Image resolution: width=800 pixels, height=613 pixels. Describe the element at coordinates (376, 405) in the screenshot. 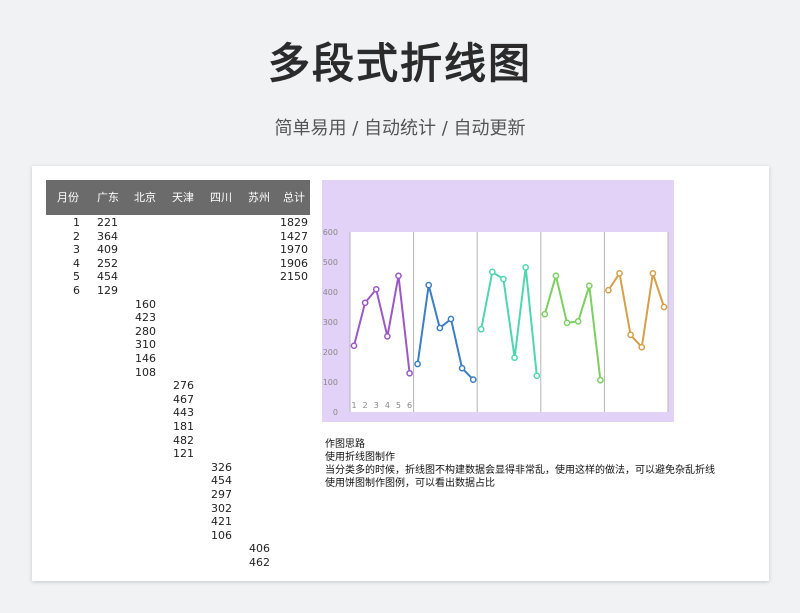

I see `x-tick-label: 3` at that location.